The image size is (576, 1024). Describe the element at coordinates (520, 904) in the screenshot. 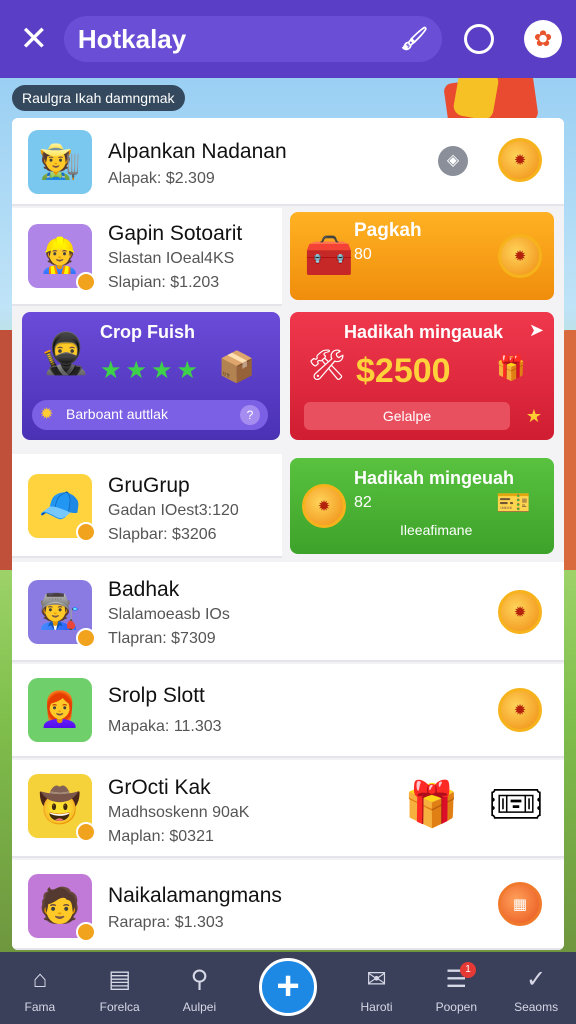

I see `calendar-icon: ▦` at that location.